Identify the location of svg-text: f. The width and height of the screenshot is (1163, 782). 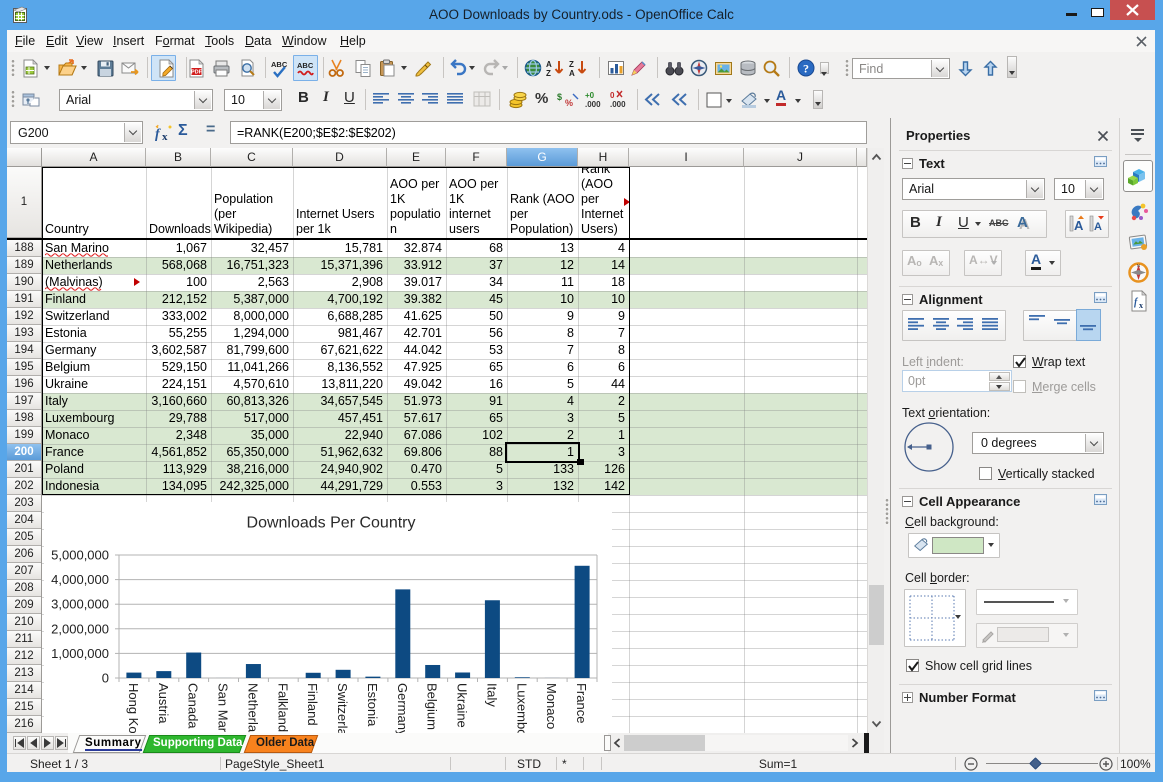
(158, 134).